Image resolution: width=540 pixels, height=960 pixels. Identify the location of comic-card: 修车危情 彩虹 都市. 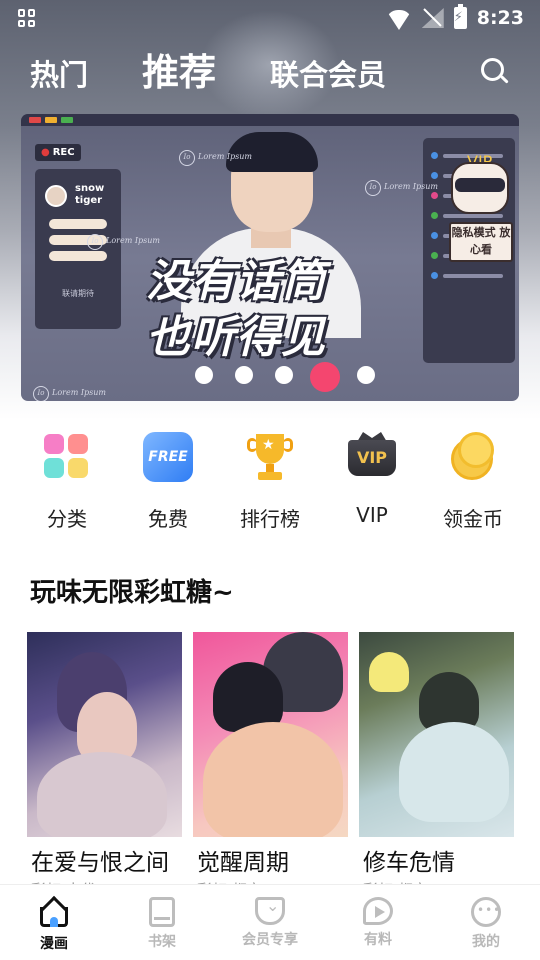
(436, 766).